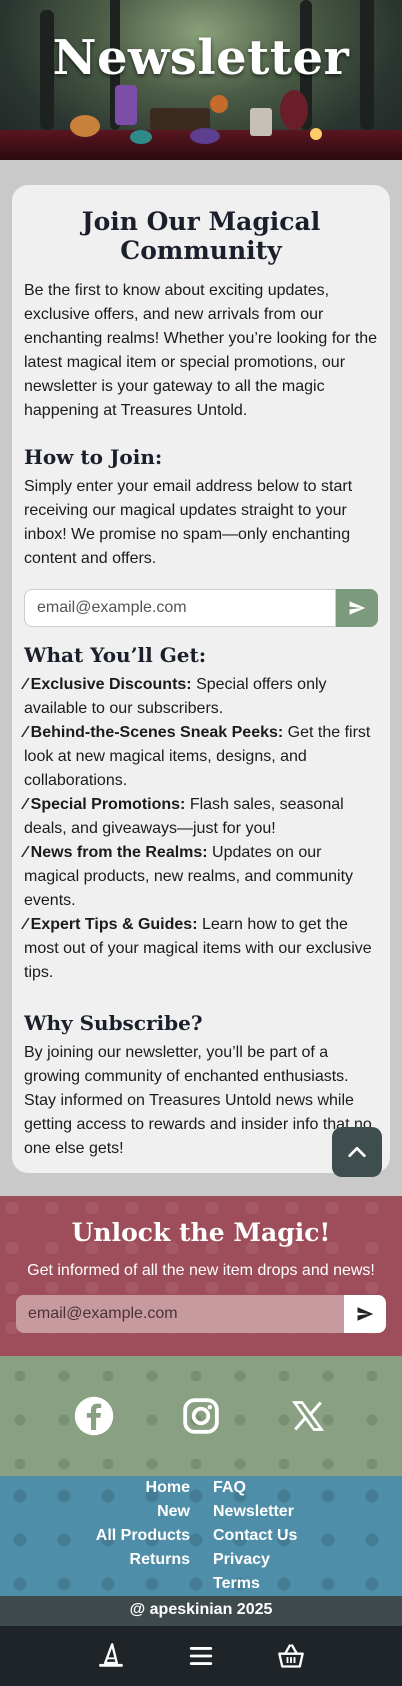  I want to click on footer-link-contact-us: Contact Us, so click(255, 1536).